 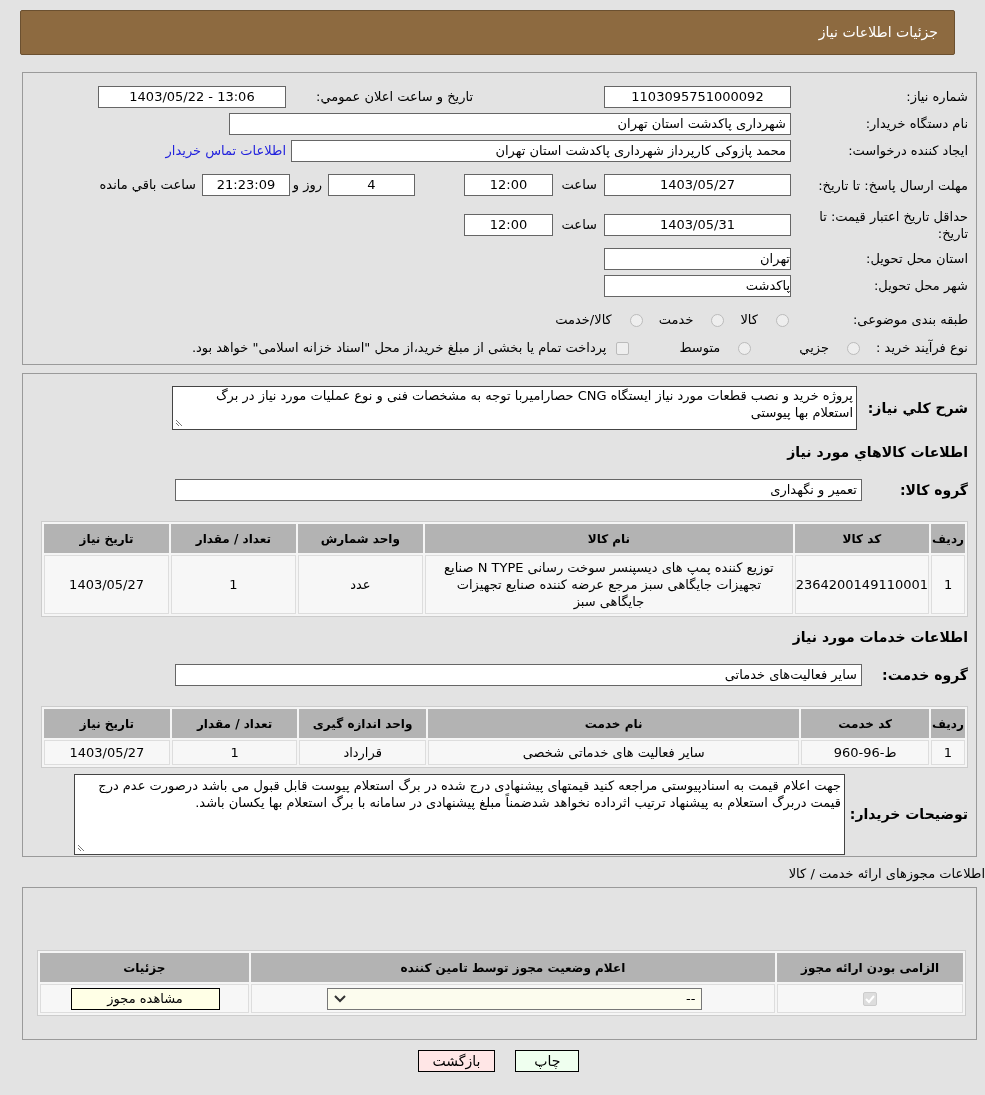 What do you see at coordinates (583, 320) in the screenshot?
I see `radio-label: کالا/خدمت` at bounding box center [583, 320].